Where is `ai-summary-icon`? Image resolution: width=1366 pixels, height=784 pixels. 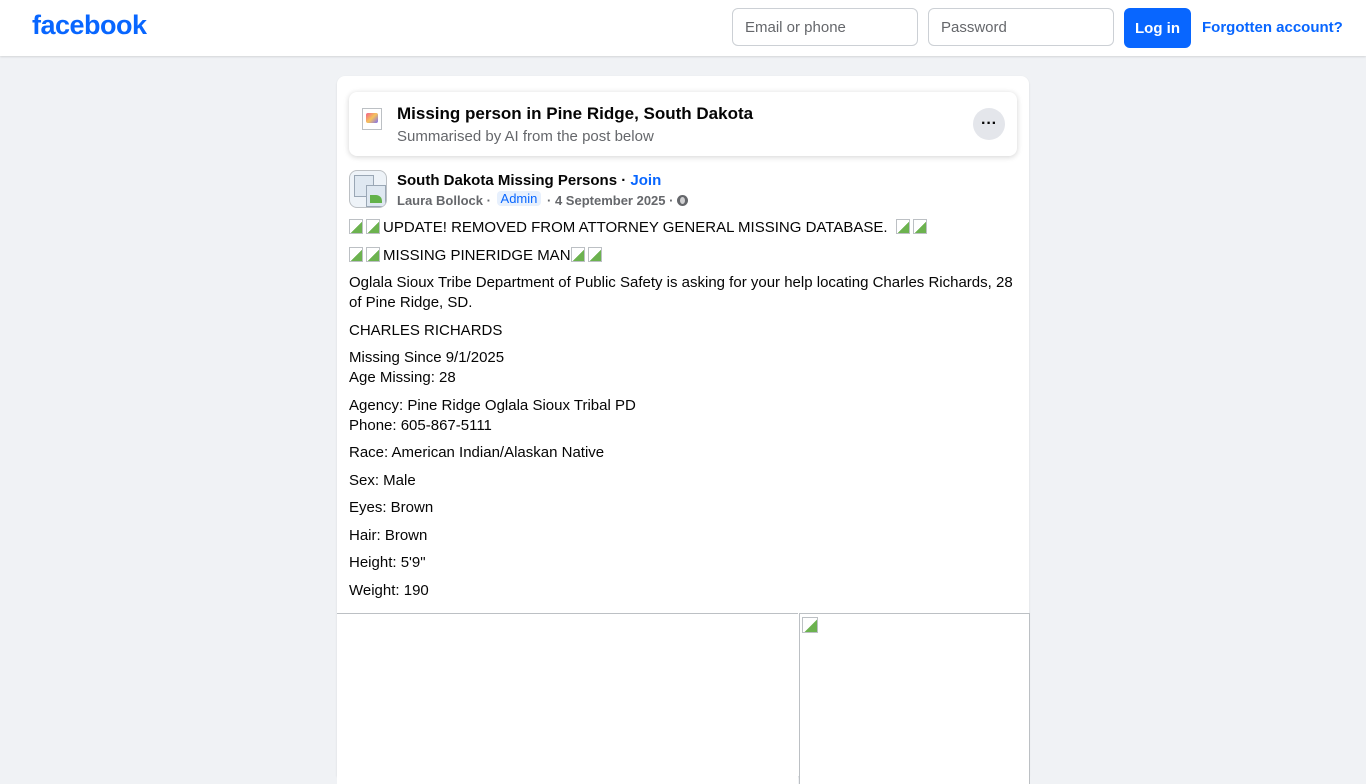
ai-summary-icon is located at coordinates (372, 119).